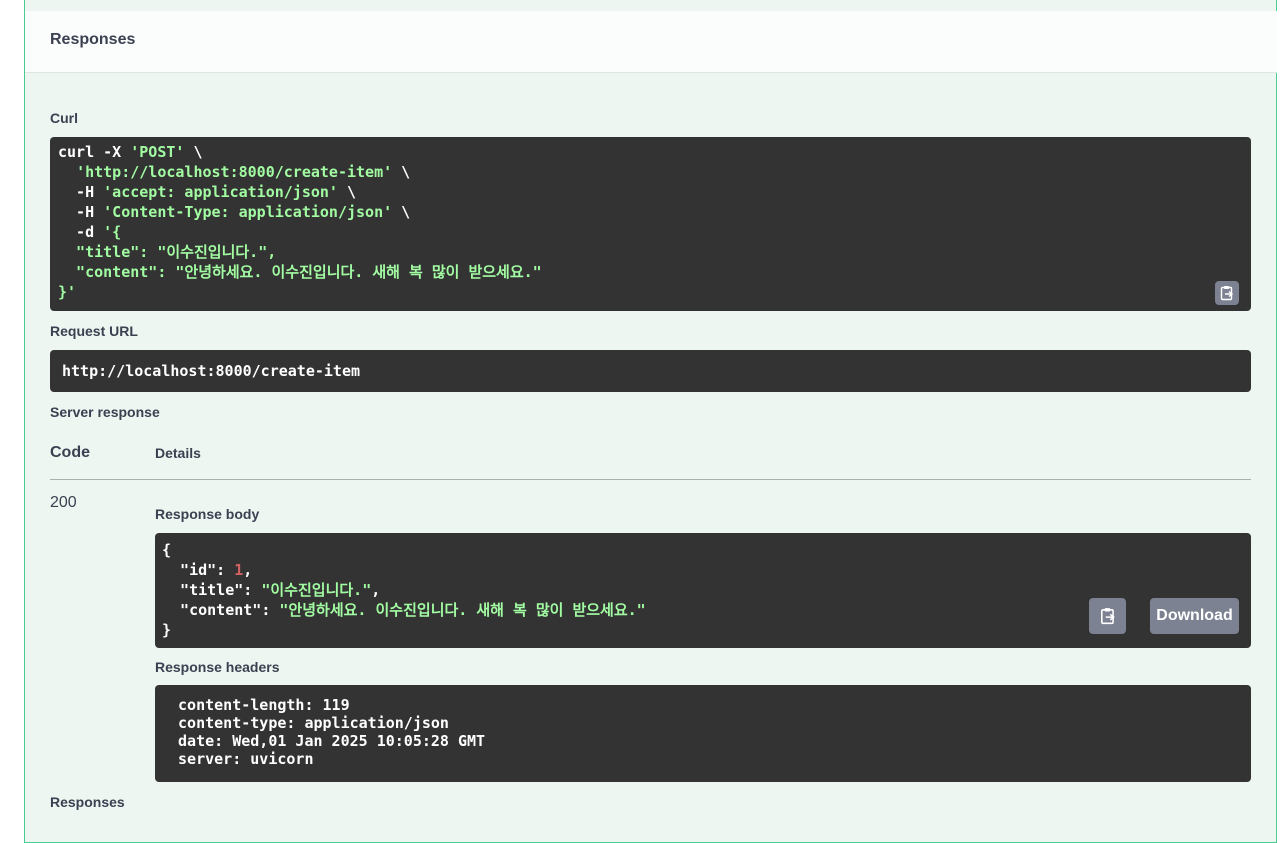 The image size is (1286, 843). I want to click on code-line: curl -X 'POST' \, so click(650, 152).